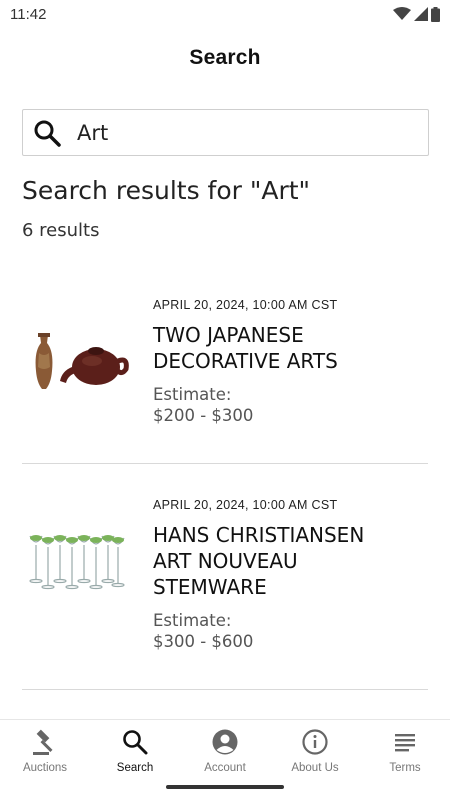 Image resolution: width=450 pixels, height=800 pixels. I want to click on nav-item-terms: Terms, so click(405, 760).